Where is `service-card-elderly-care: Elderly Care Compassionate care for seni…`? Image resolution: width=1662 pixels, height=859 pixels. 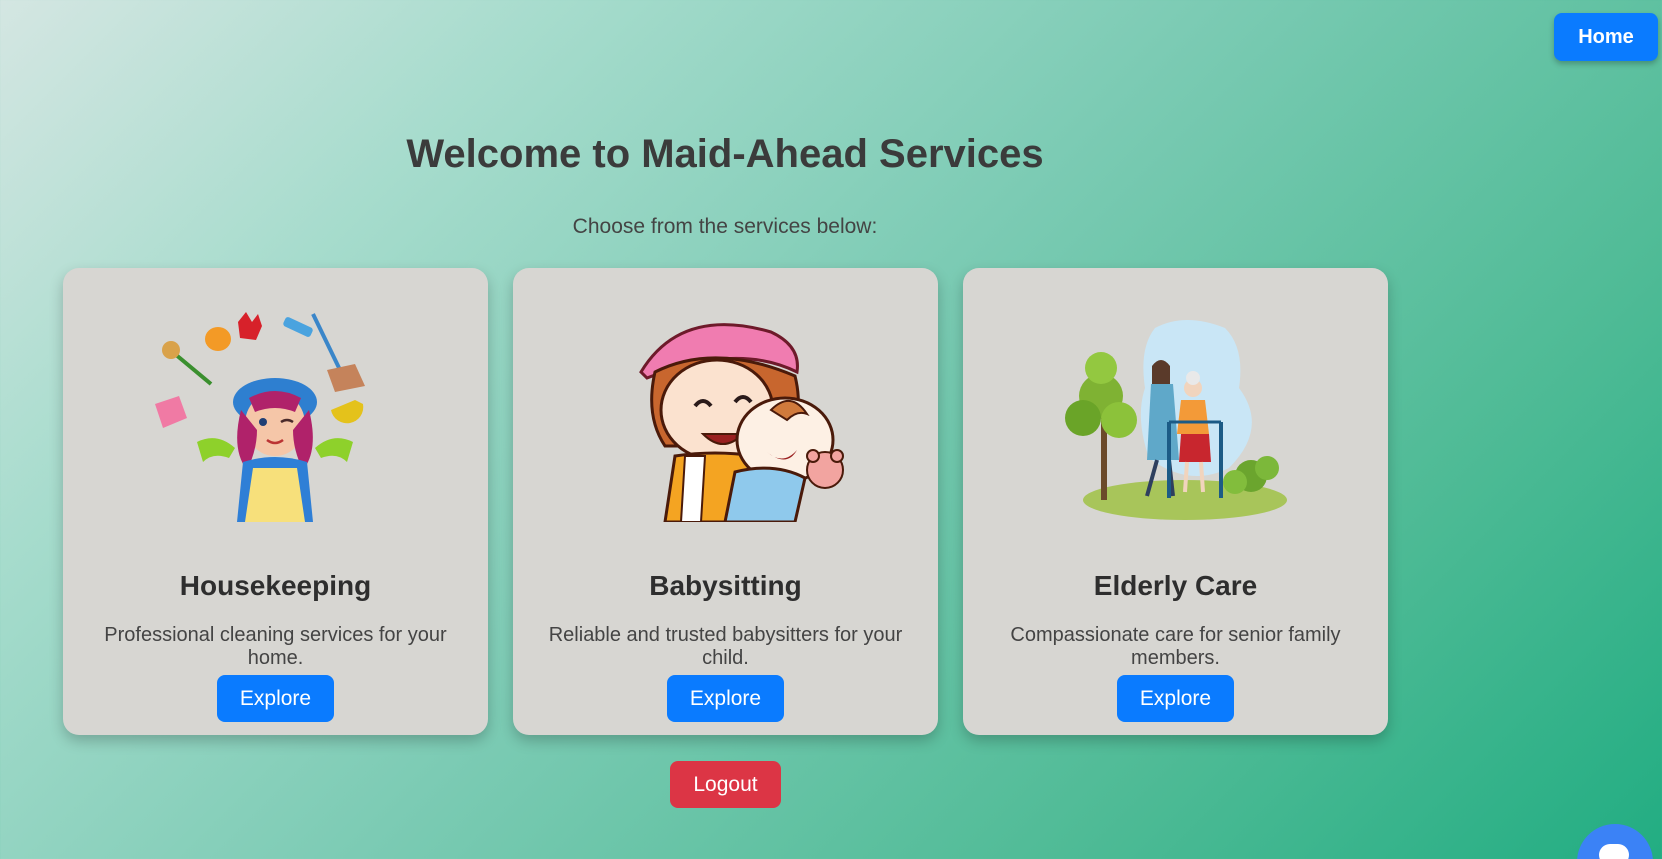 service-card-elderly-care: Elderly Care Compassionate care for seni… is located at coordinates (1175, 501).